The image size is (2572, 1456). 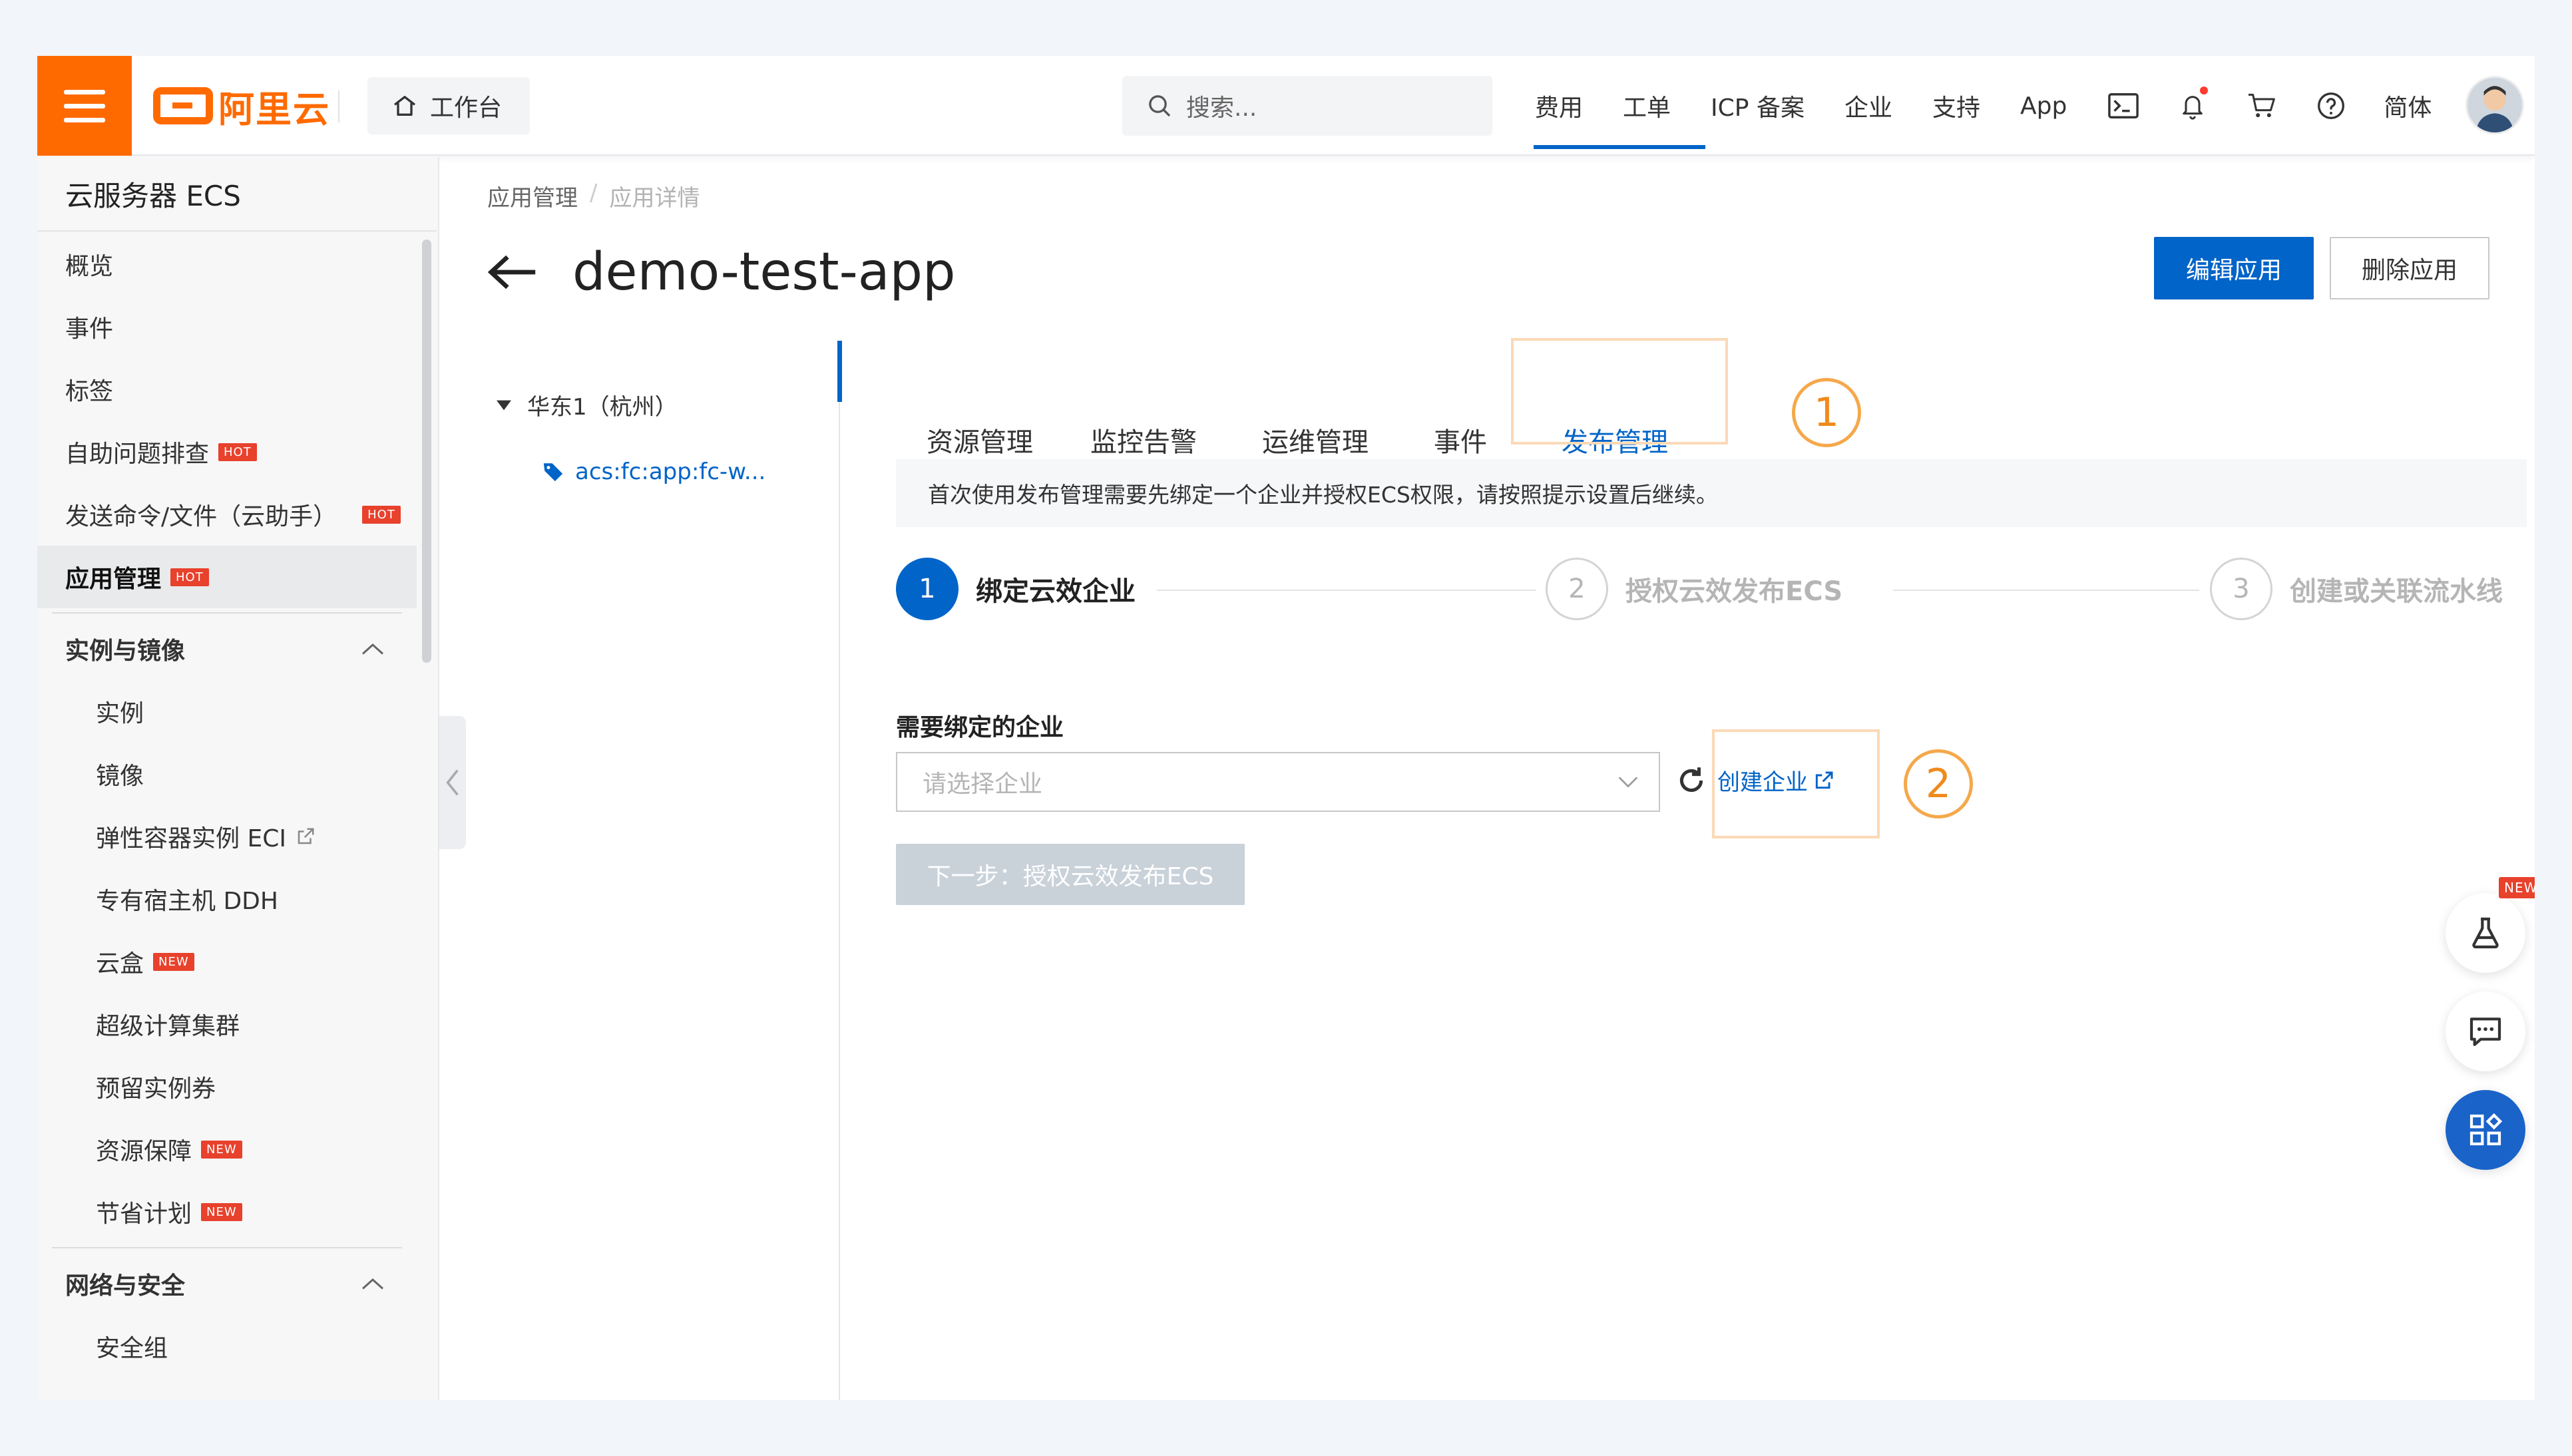 I want to click on sidebar-item-resource-assurance: 资源保障 NEW, so click(x=227, y=1149).